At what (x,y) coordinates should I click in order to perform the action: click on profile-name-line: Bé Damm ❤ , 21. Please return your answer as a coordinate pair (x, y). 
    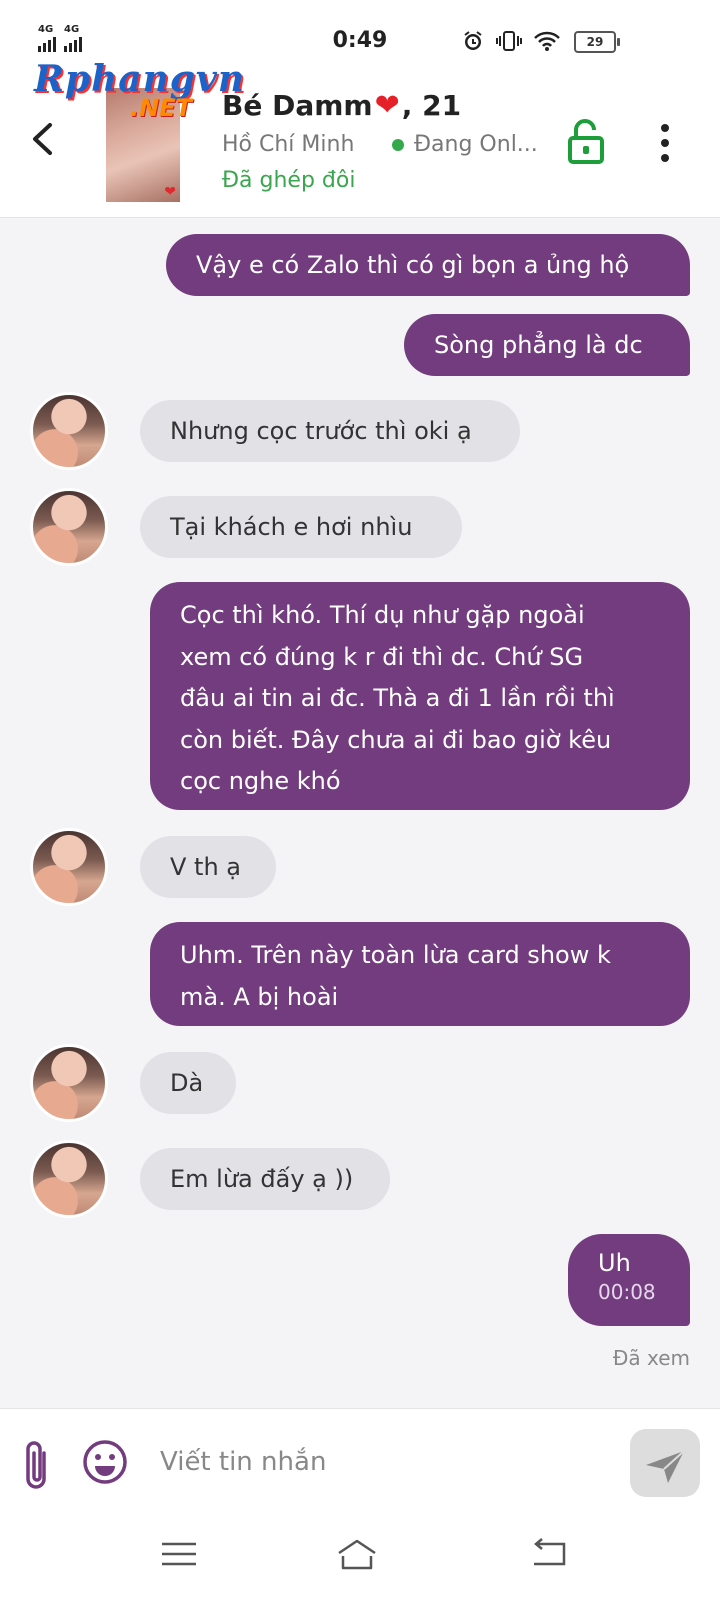
    Looking at the image, I should click on (341, 105).